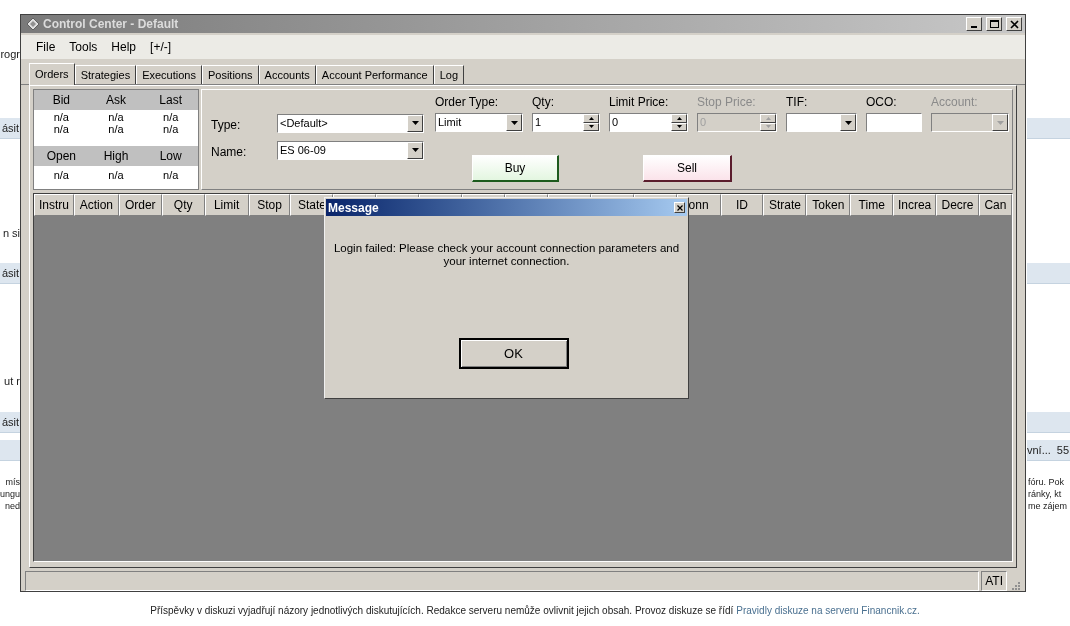 This screenshot has height=626, width=1070. Describe the element at coordinates (83, 47) in the screenshot. I see `menu-item: Tools` at that location.